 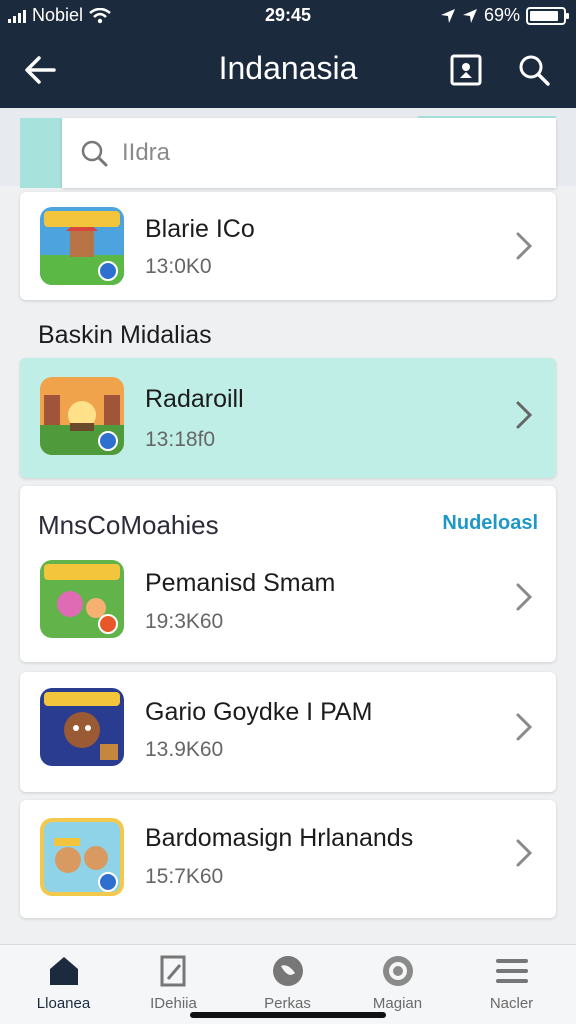 I want to click on nav-label: Perkas, so click(x=287, y=1003).